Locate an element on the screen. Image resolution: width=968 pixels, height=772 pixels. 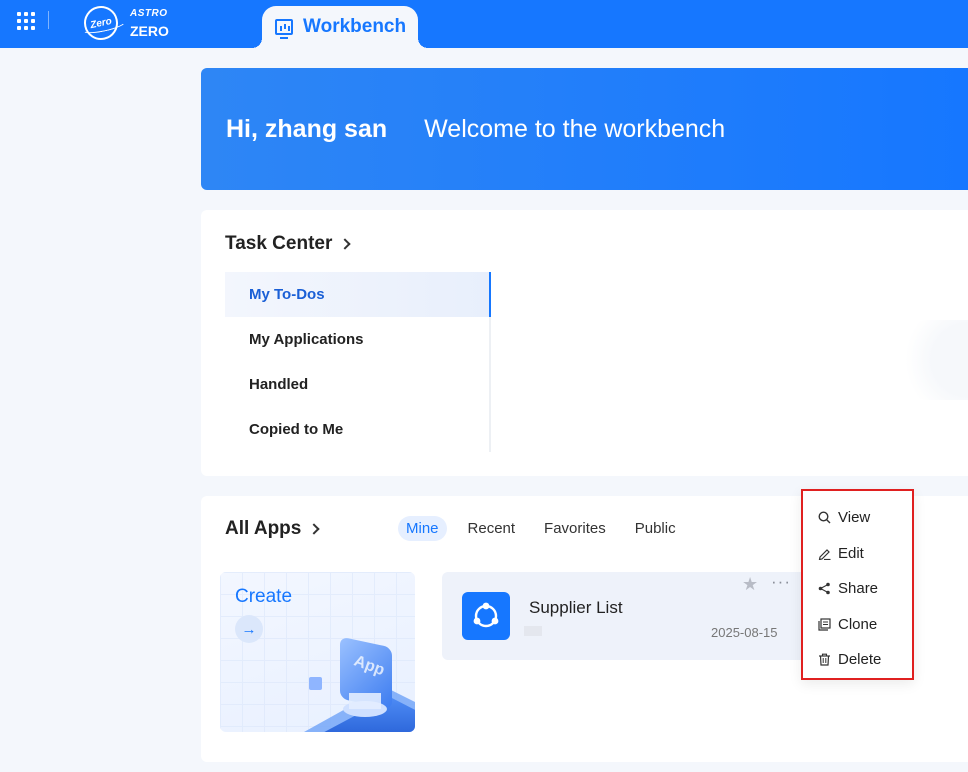
logo-line2: ZERO is located at coordinates (149, 30).